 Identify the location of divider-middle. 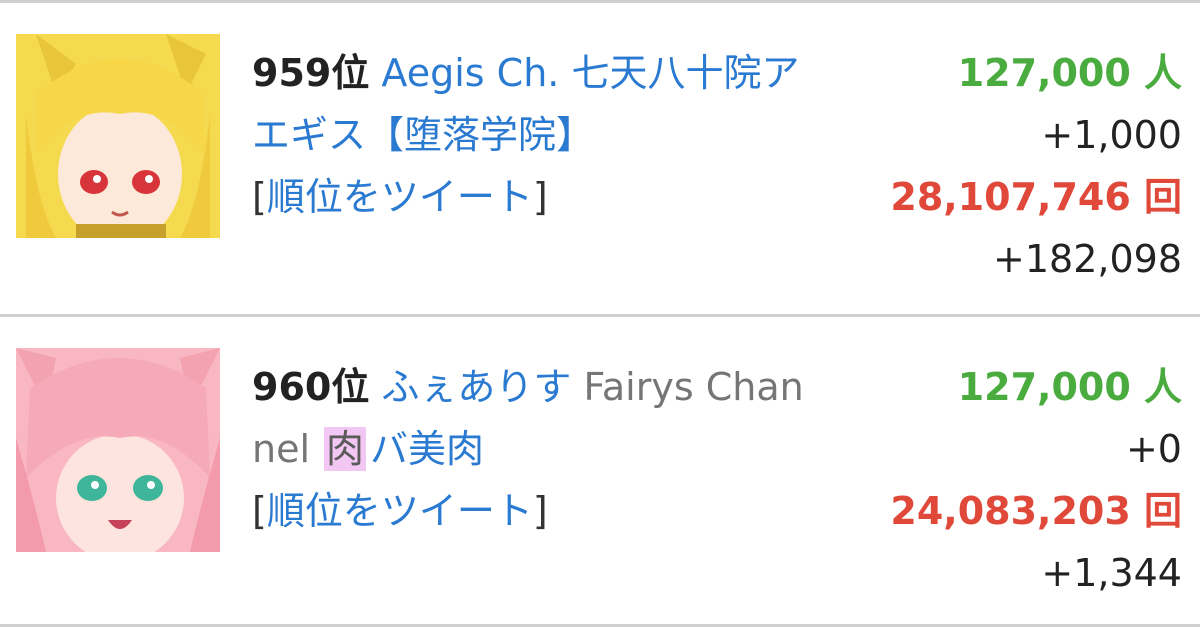
(600, 315).